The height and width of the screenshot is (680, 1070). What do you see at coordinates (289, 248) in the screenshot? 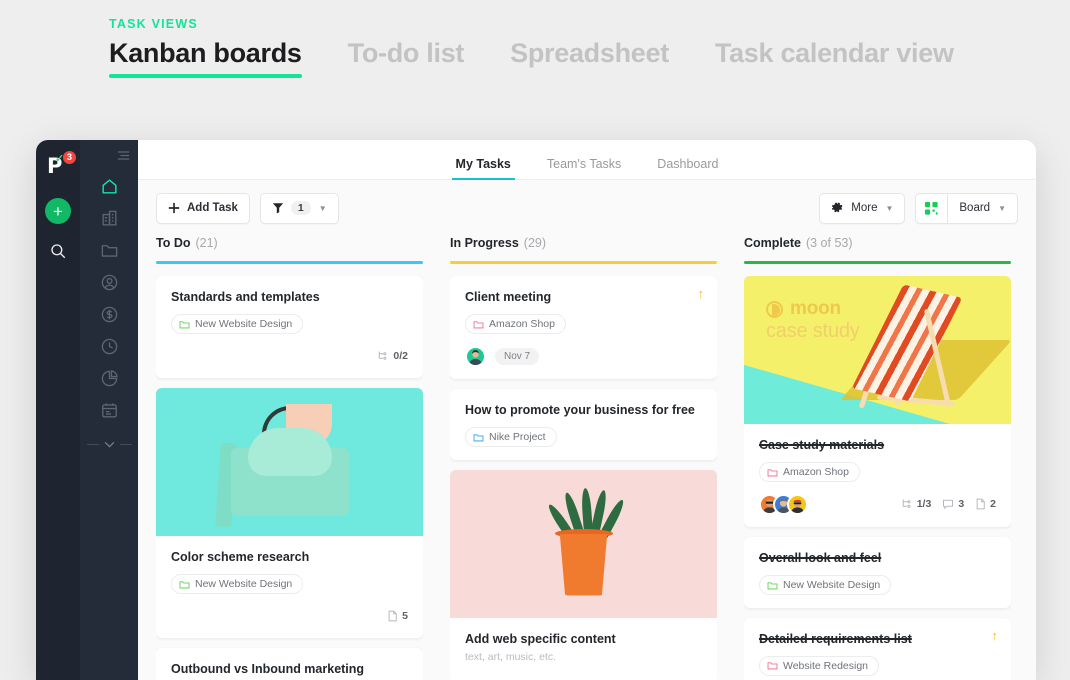
I see `column-header: To Do (21)` at bounding box center [289, 248].